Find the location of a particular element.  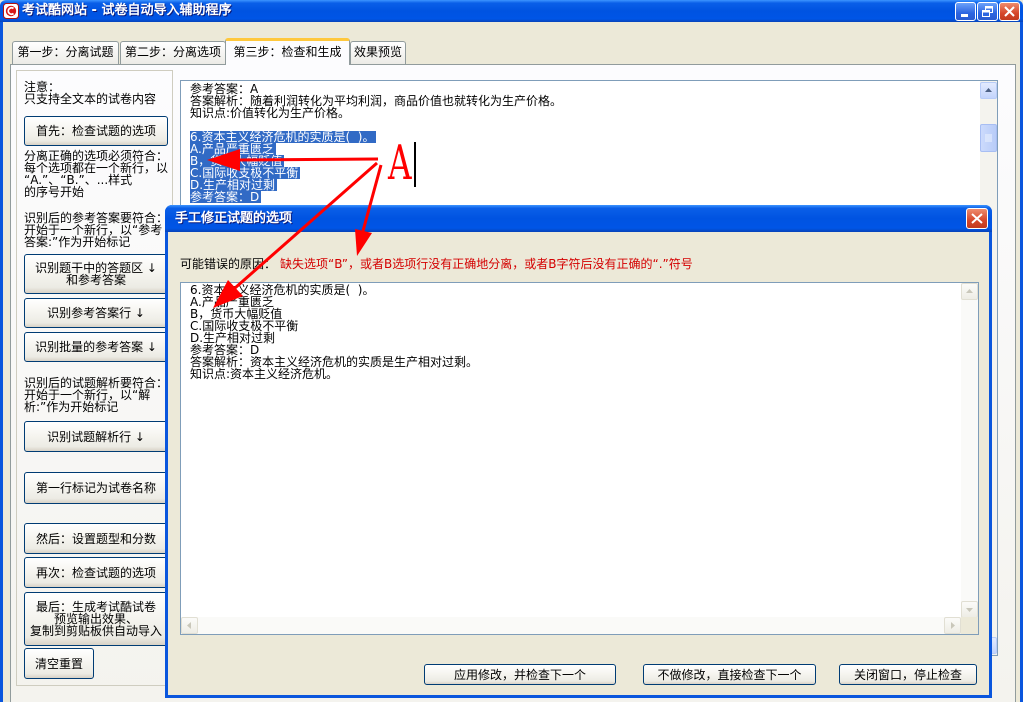

button-label: 不做修改，直接检查下一个 is located at coordinates (729, 674).